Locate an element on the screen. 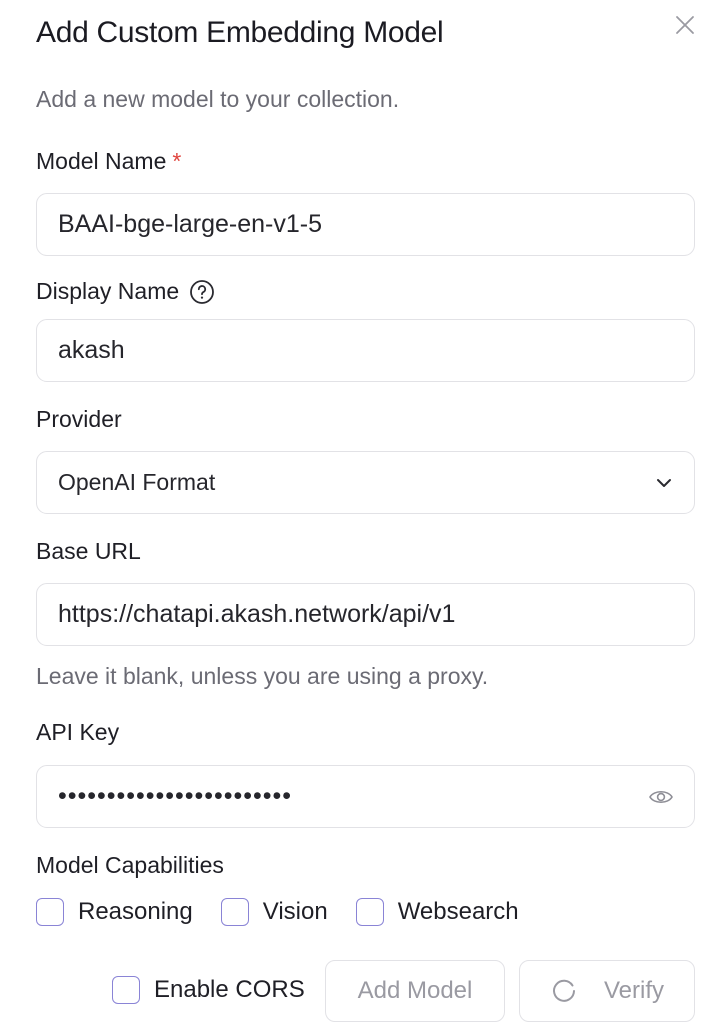  enable-cors-label: Enable CORS is located at coordinates (229, 989).